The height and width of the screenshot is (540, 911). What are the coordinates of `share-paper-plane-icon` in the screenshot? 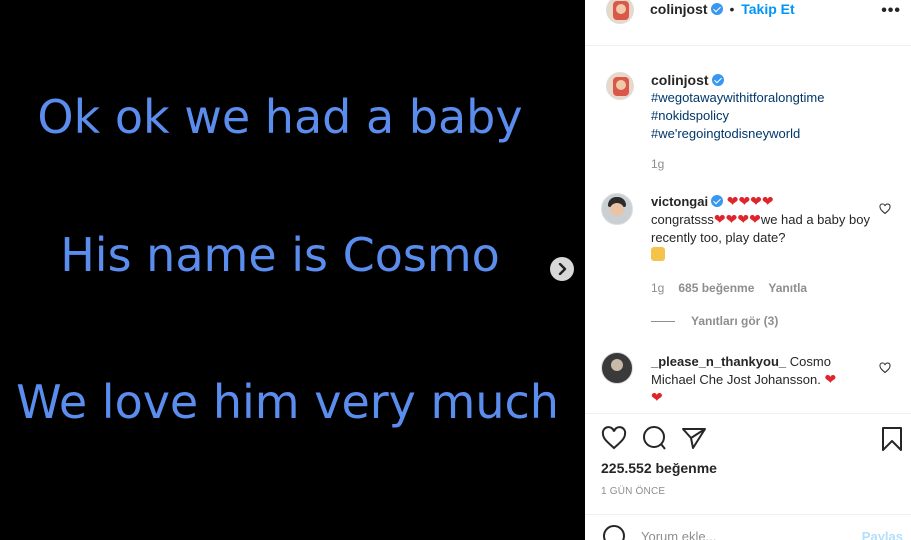 It's located at (694, 438).